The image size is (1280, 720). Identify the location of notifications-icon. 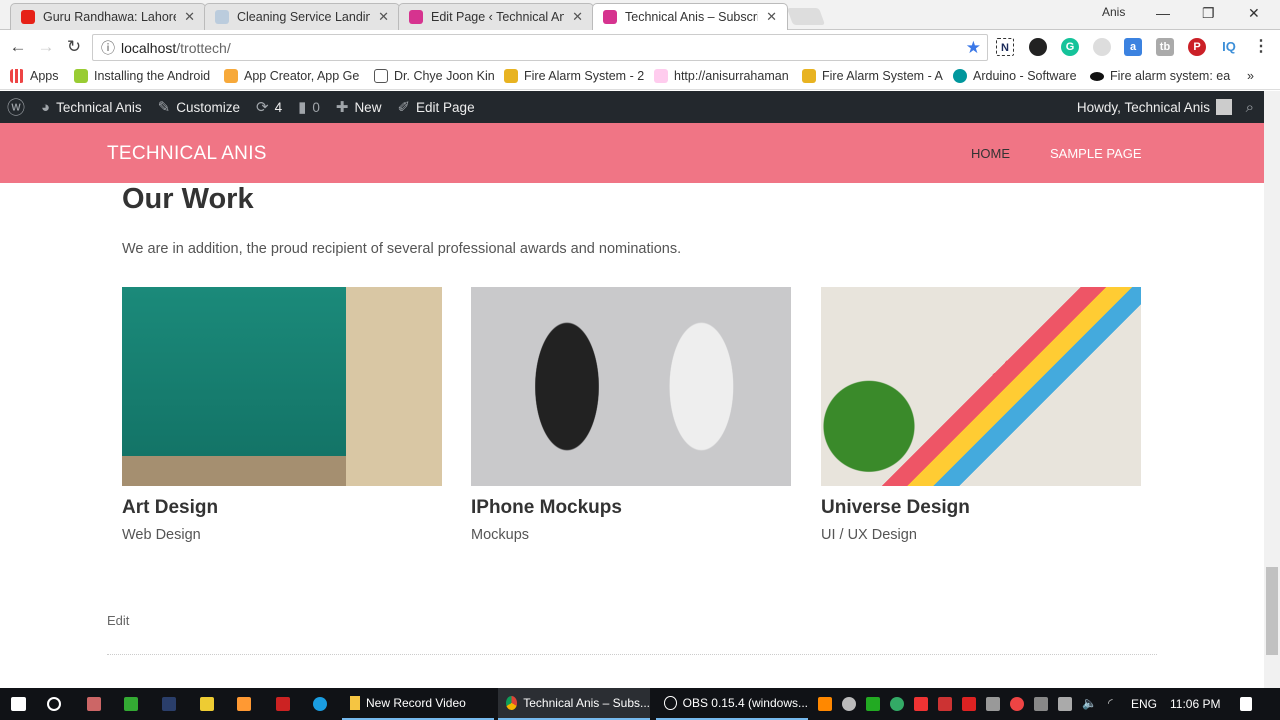
(1246, 704).